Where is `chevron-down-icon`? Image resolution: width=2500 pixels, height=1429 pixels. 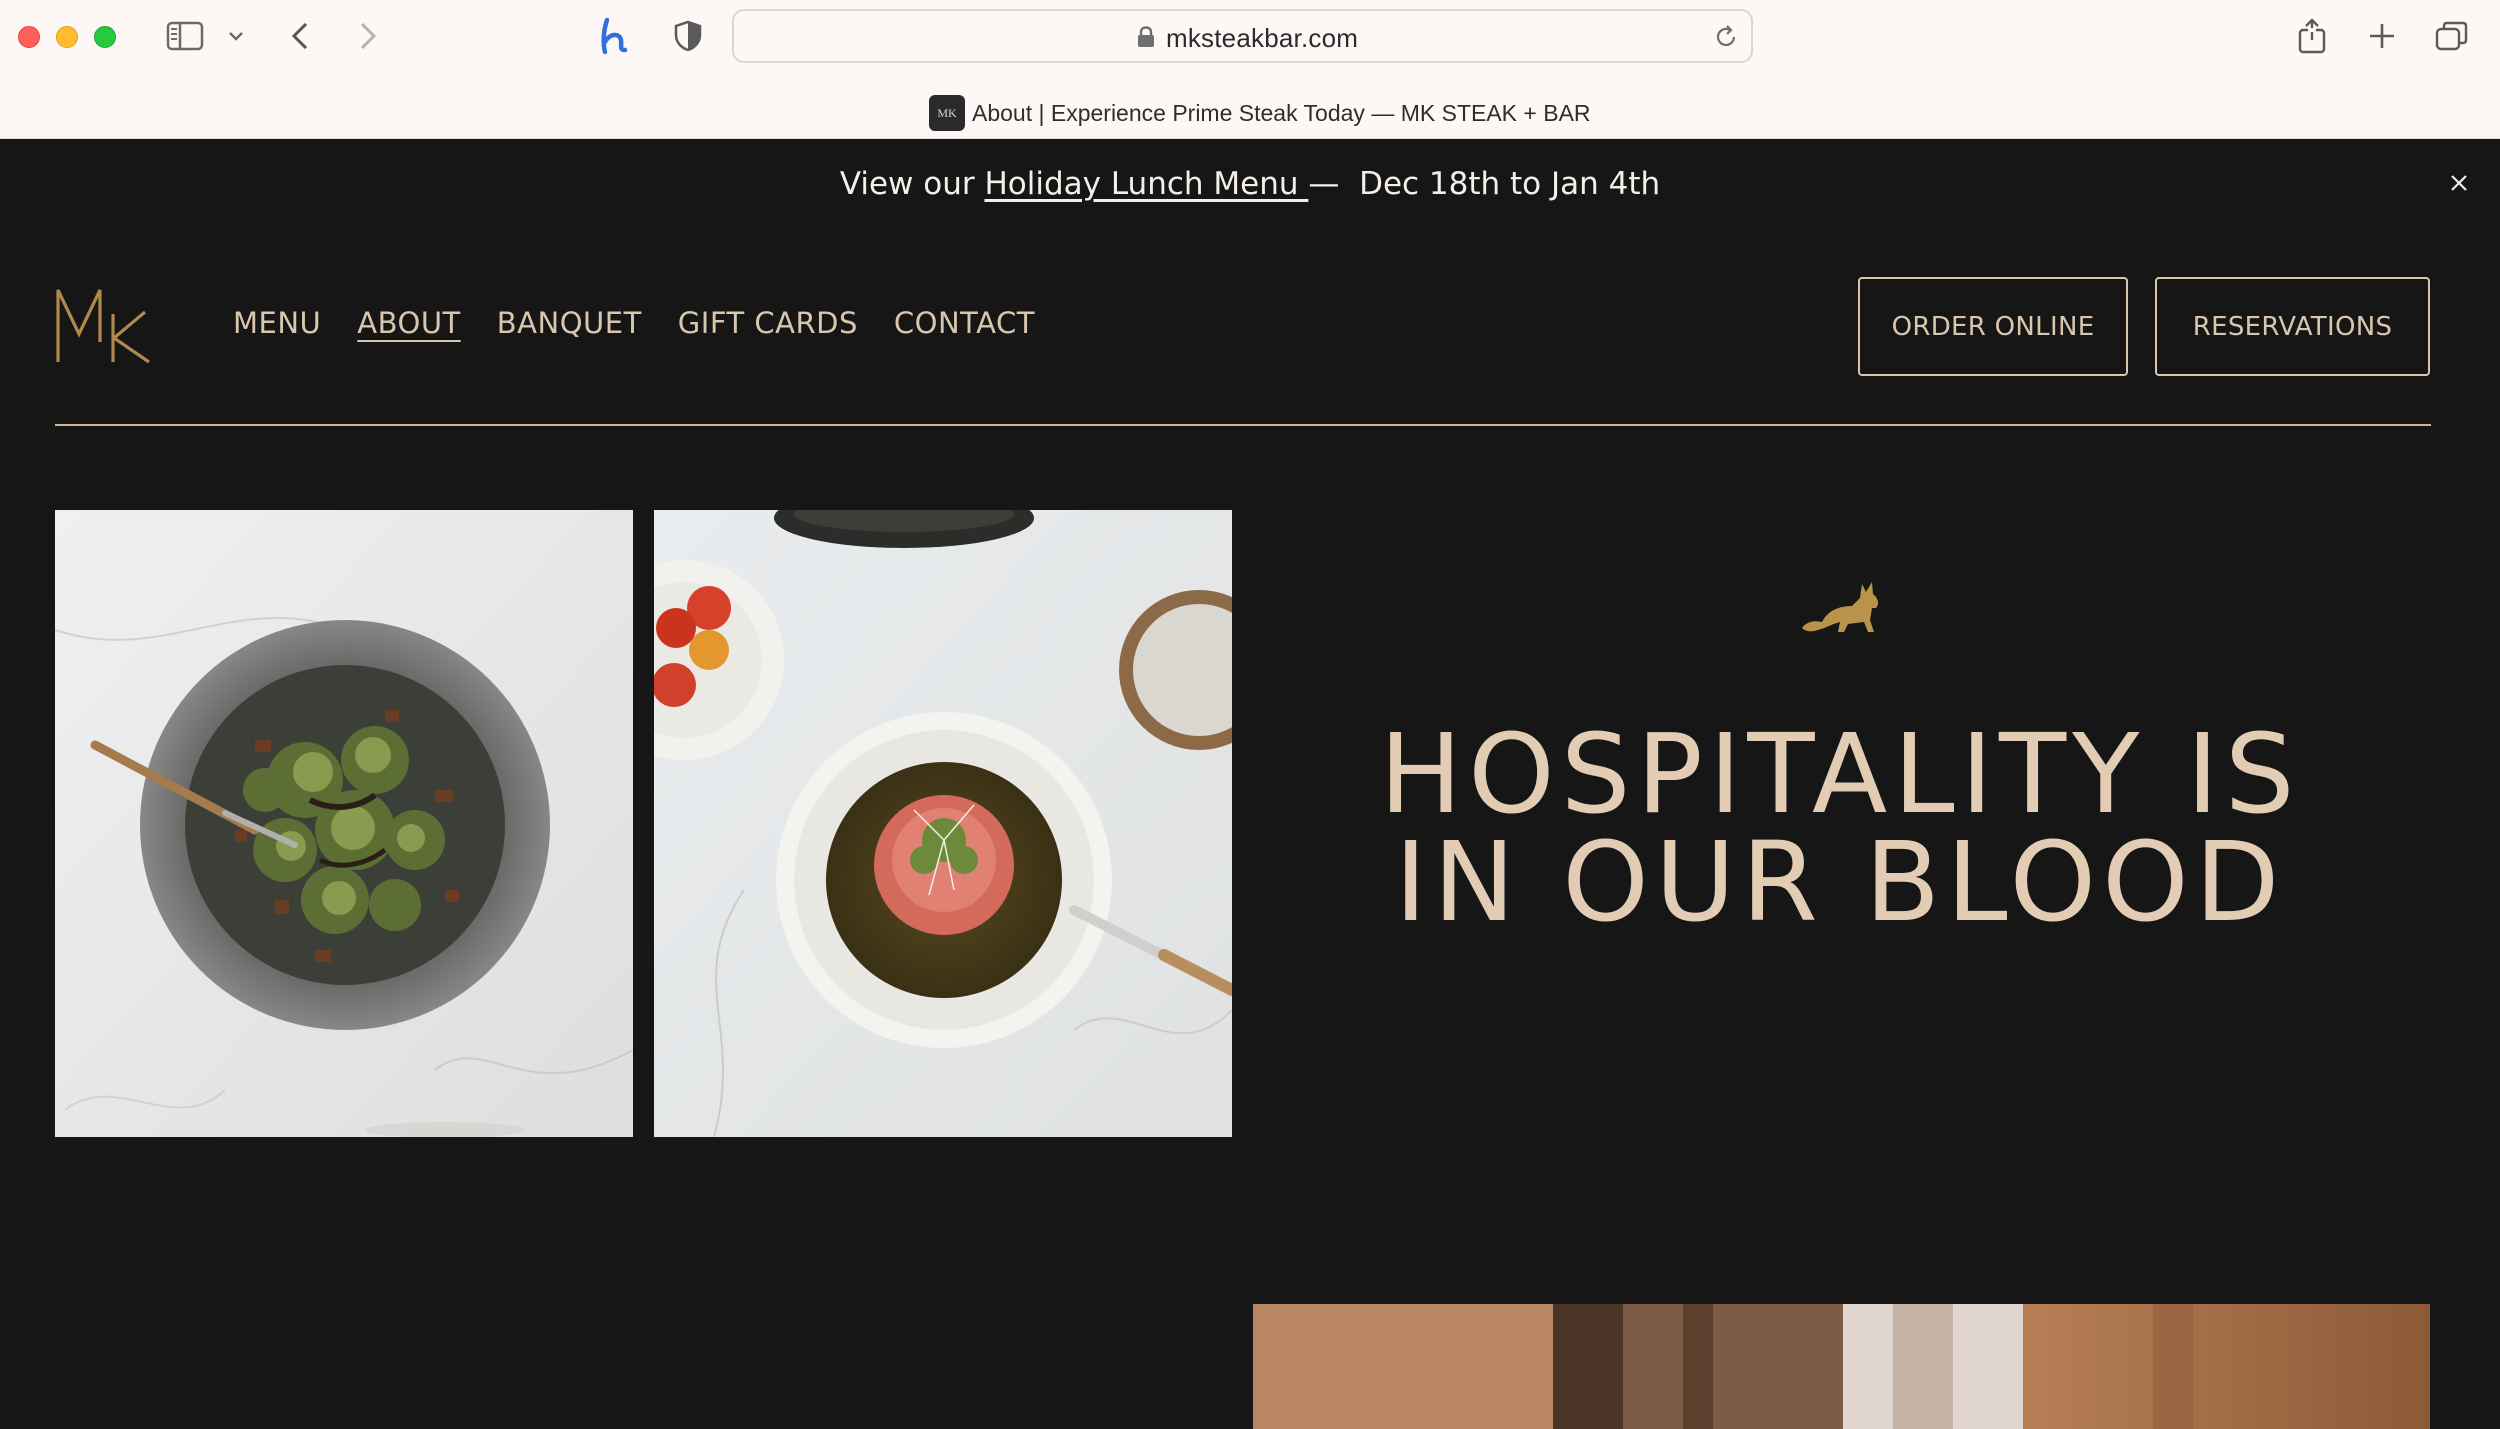
chevron-down-icon is located at coordinates (236, 36).